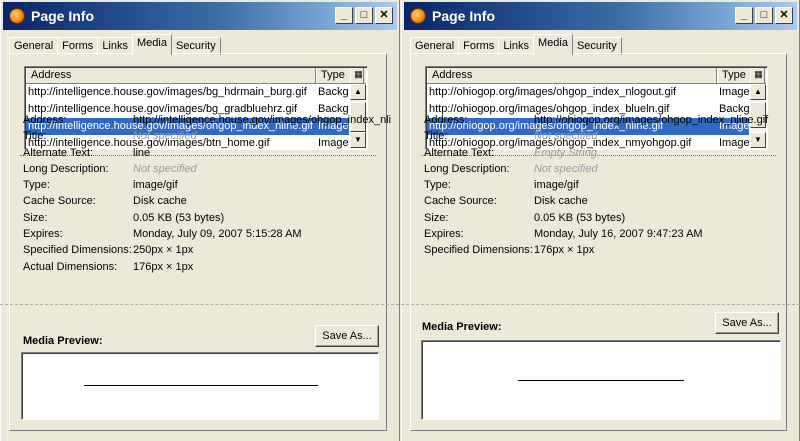  I want to click on row-type: Image, so click(734, 92).